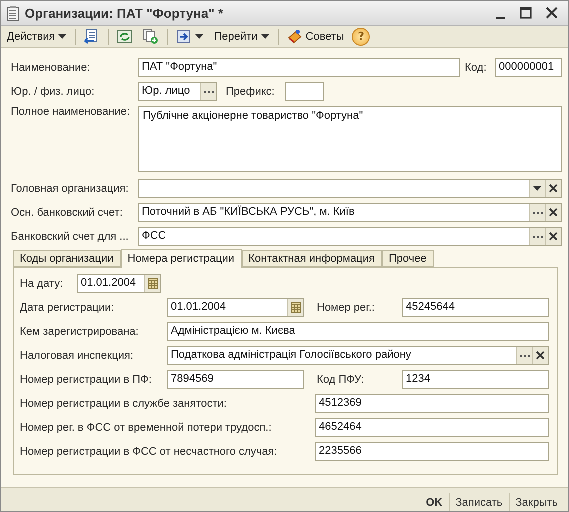 The width and height of the screenshot is (569, 512). What do you see at coordinates (476, 68) in the screenshot?
I see `field-label: Код:` at bounding box center [476, 68].